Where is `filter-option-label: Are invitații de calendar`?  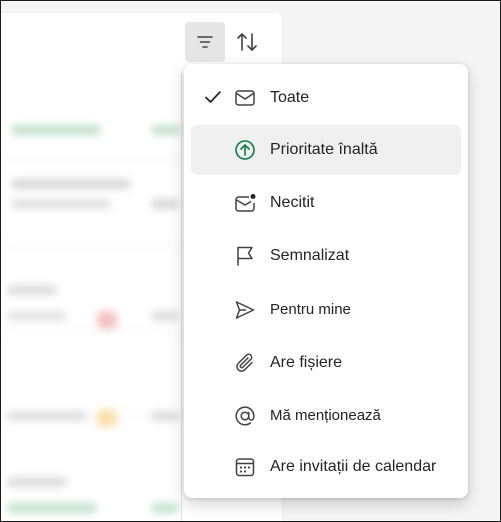
filter-option-label: Are invitații de calendar is located at coordinates (353, 466).